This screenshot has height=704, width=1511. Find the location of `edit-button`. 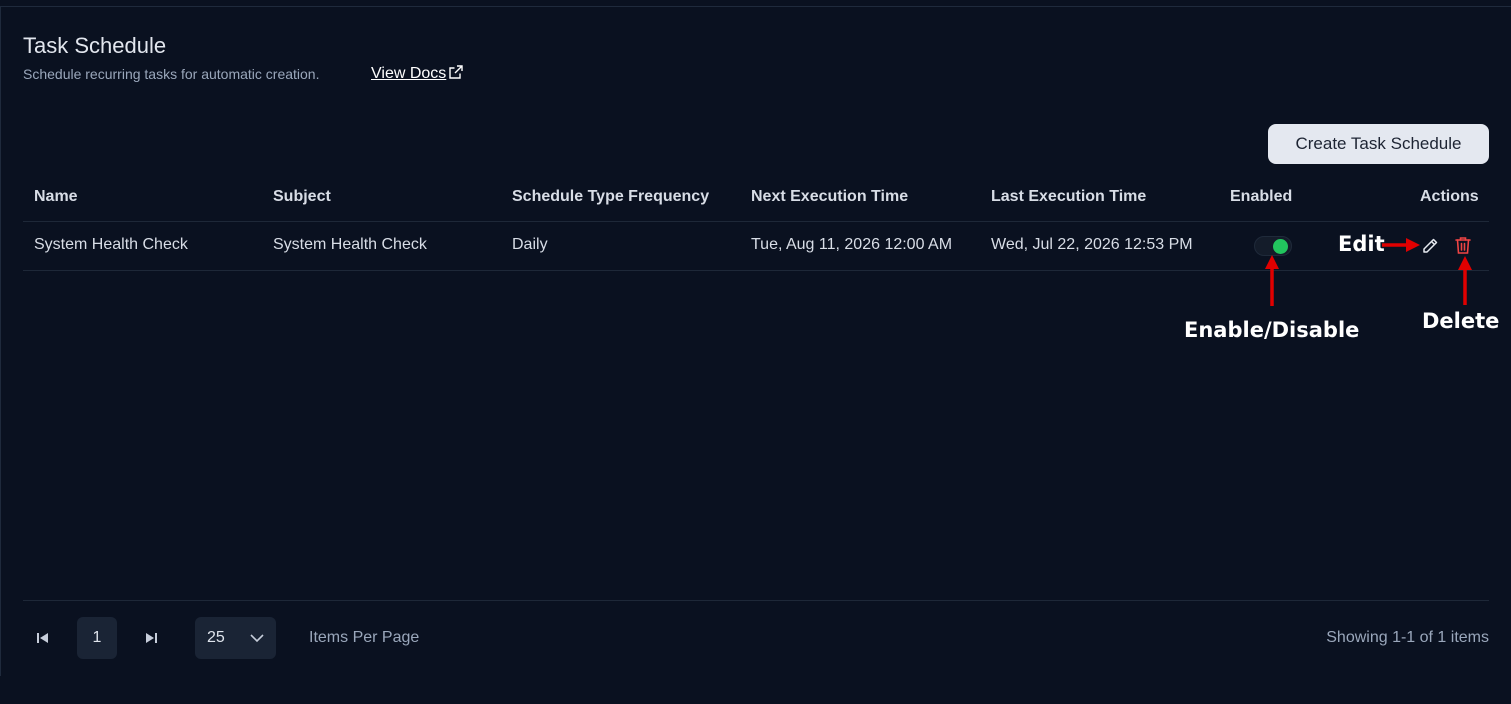

edit-button is located at coordinates (1430, 246).